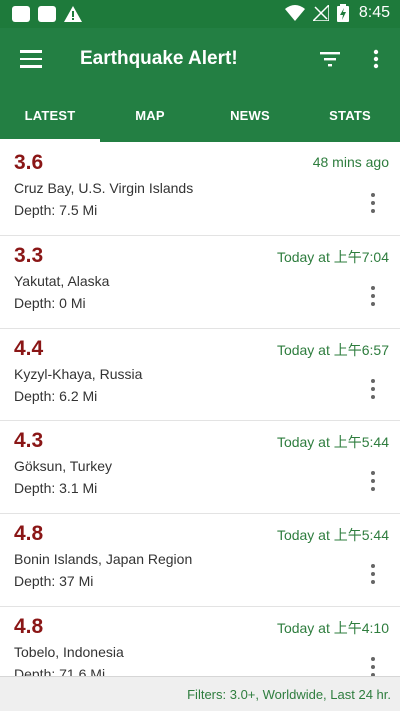 The image size is (400, 711). What do you see at coordinates (29, 162) in the screenshot?
I see `magnitude: 3.6` at bounding box center [29, 162].